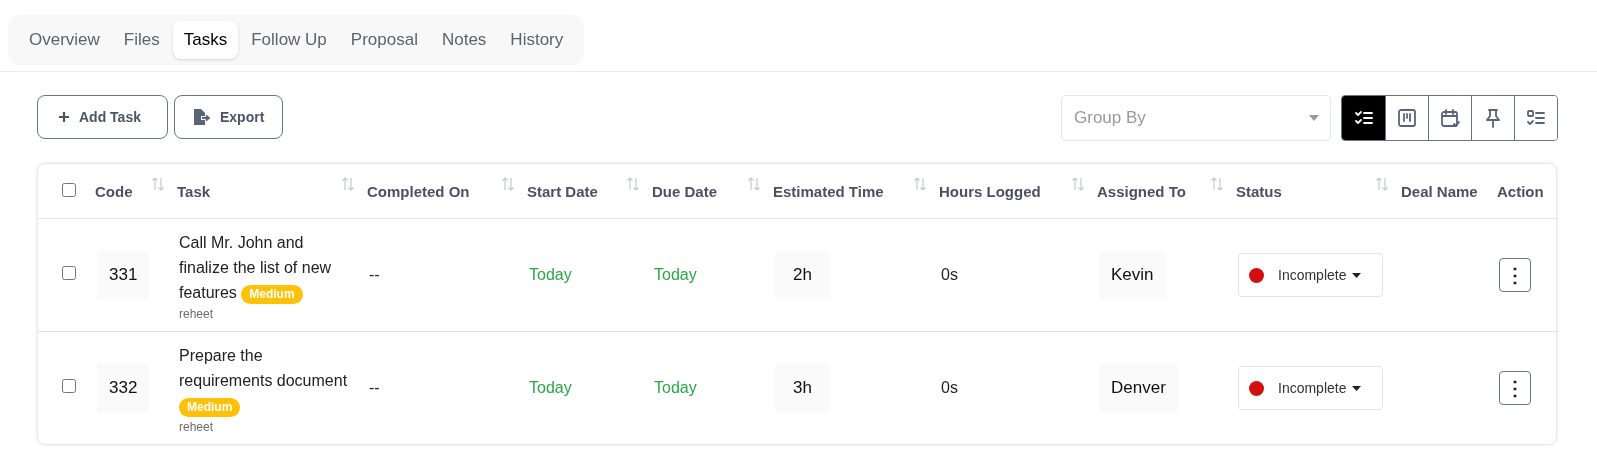  I want to click on column-header: Task, so click(194, 191).